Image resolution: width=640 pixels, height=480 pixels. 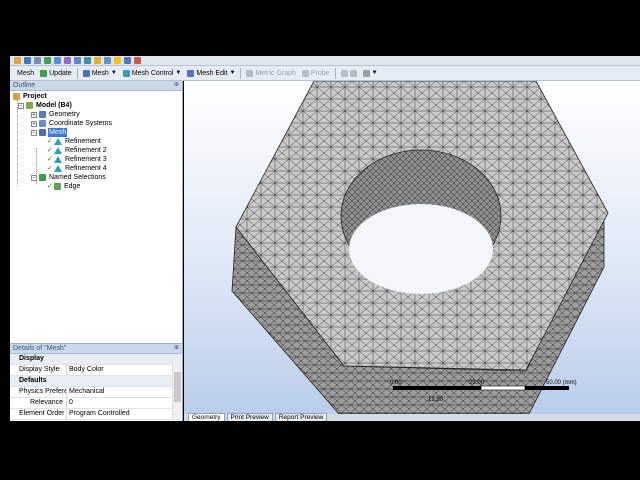 I want to click on mesh-edit-label: Mesh Edit, so click(x=212, y=73).